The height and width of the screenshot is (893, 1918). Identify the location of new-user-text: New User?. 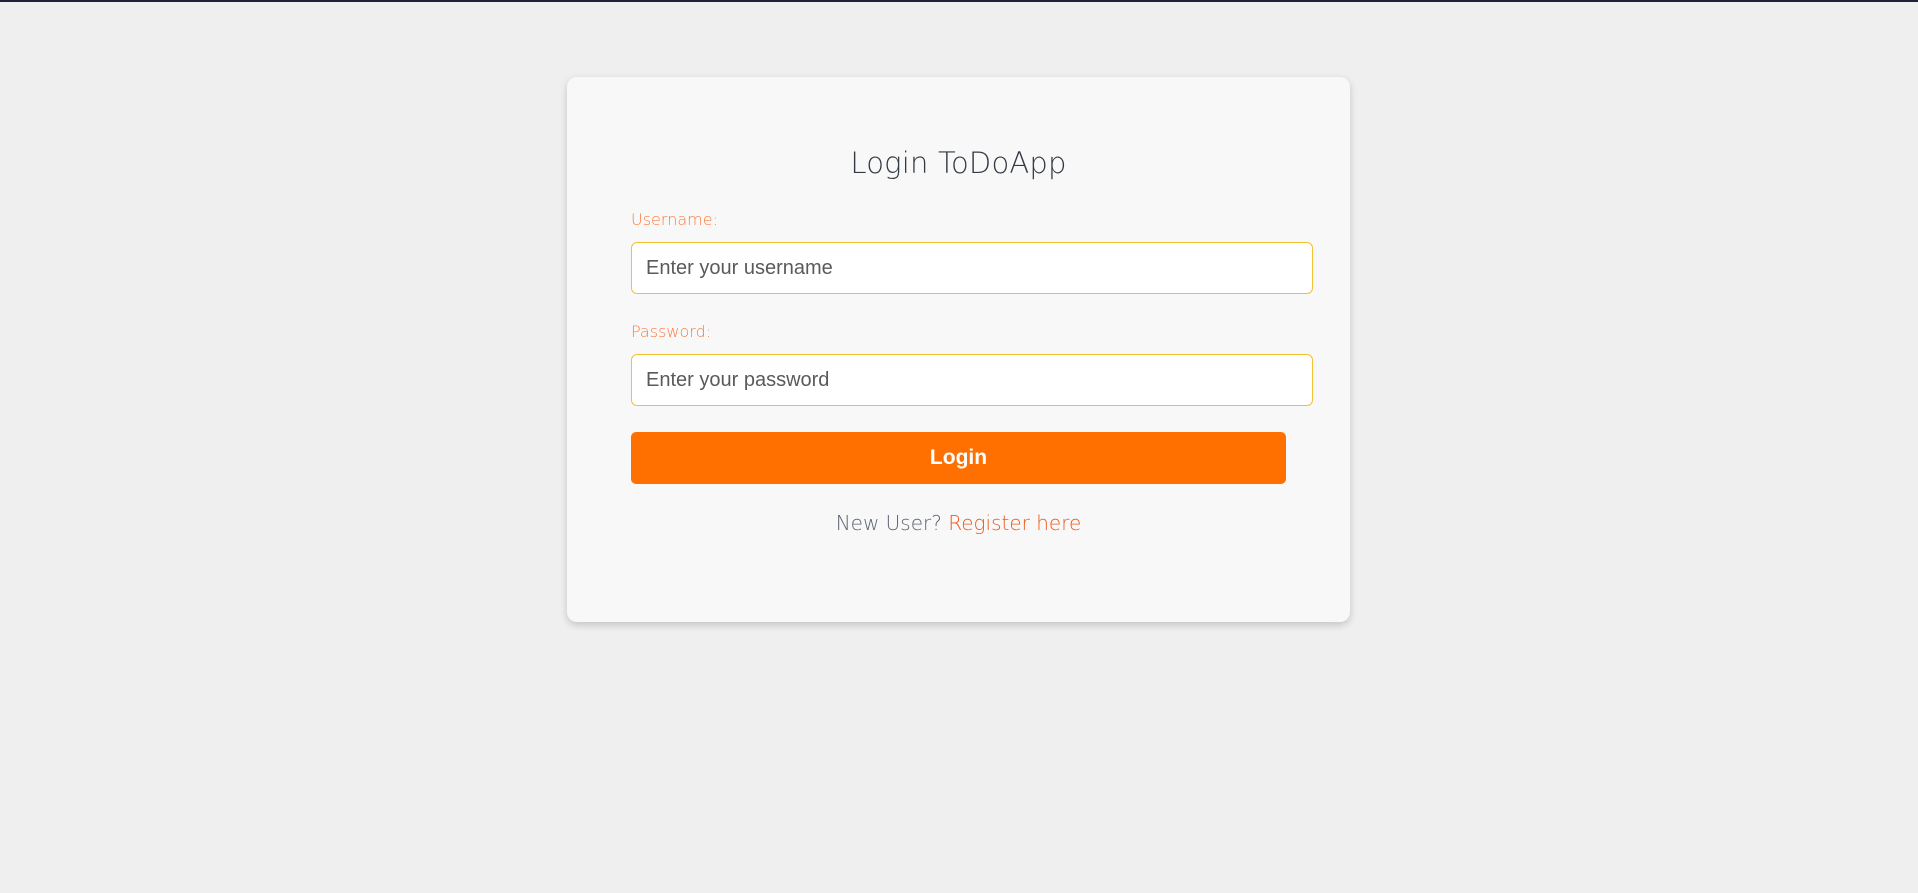
(888, 523).